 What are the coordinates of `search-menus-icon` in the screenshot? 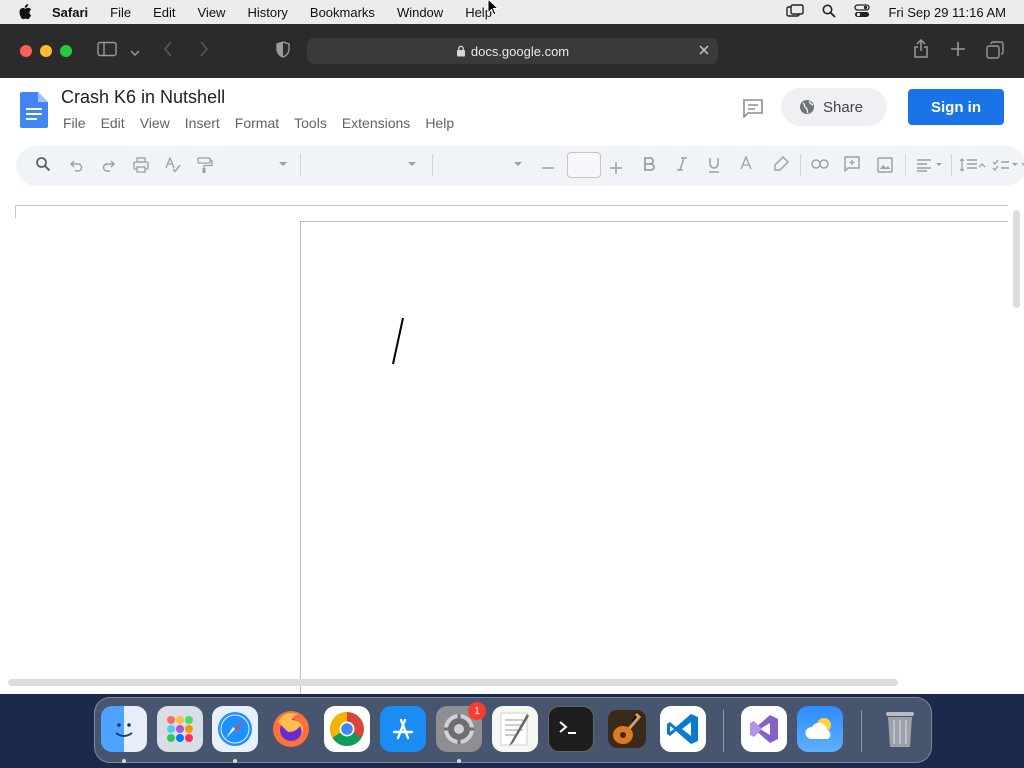 It's located at (43, 164).